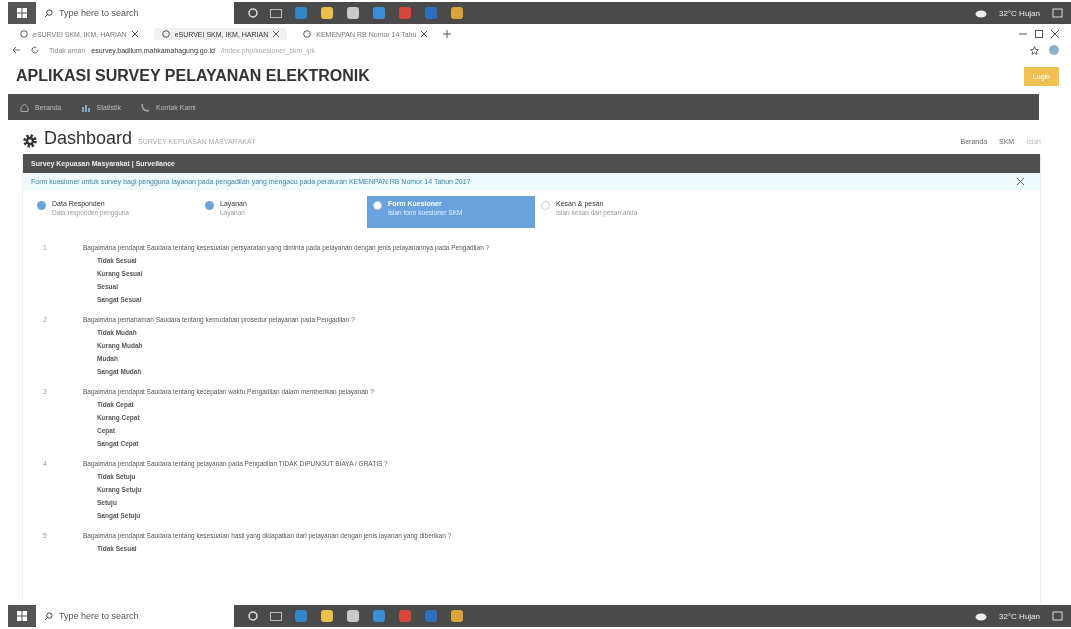 The width and height of the screenshot is (1071, 629). Describe the element at coordinates (1039, 34) in the screenshot. I see `maximize-icon` at that location.